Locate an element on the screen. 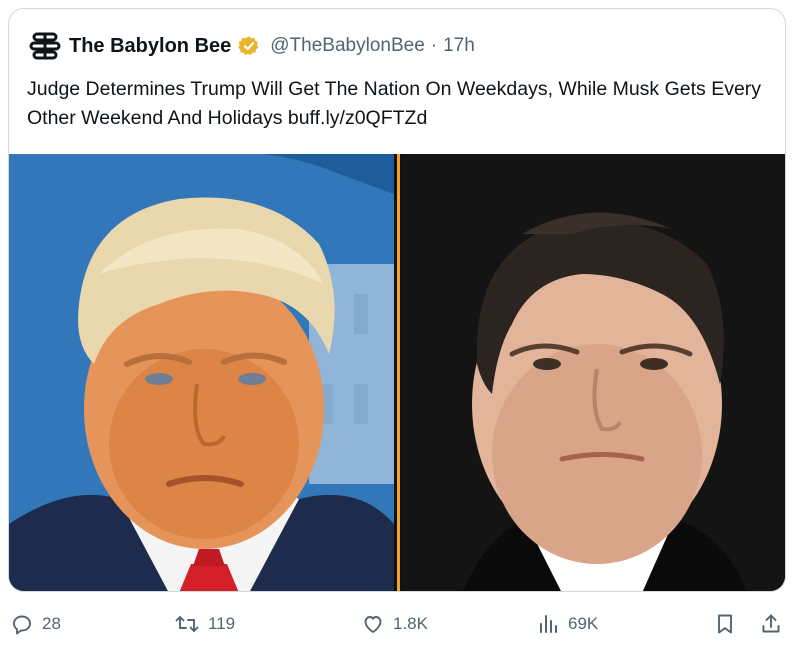  verified-badge-icon is located at coordinates (249, 46).